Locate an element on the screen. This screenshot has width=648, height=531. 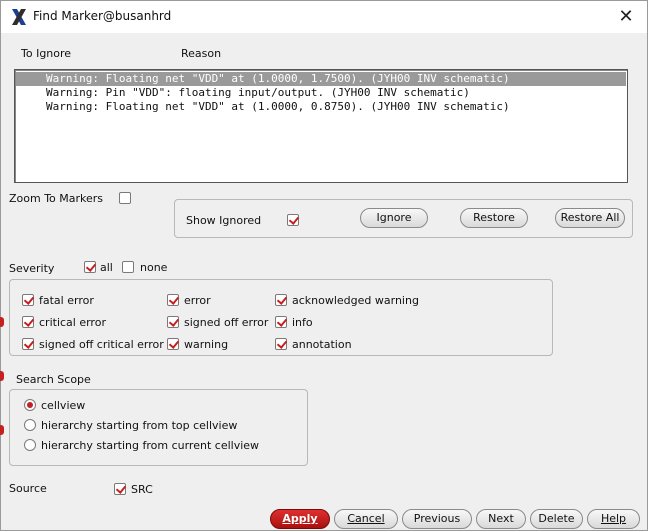
fatal-error-checkbox is located at coordinates (28, 300).